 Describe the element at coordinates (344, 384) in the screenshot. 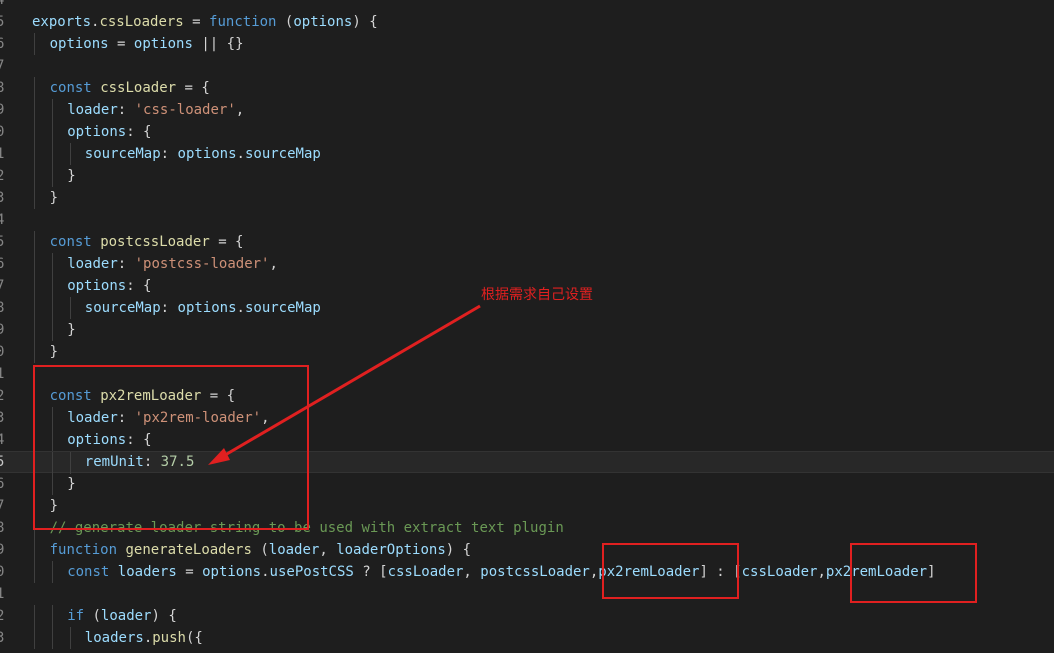

I see `annotation-arrow` at that location.